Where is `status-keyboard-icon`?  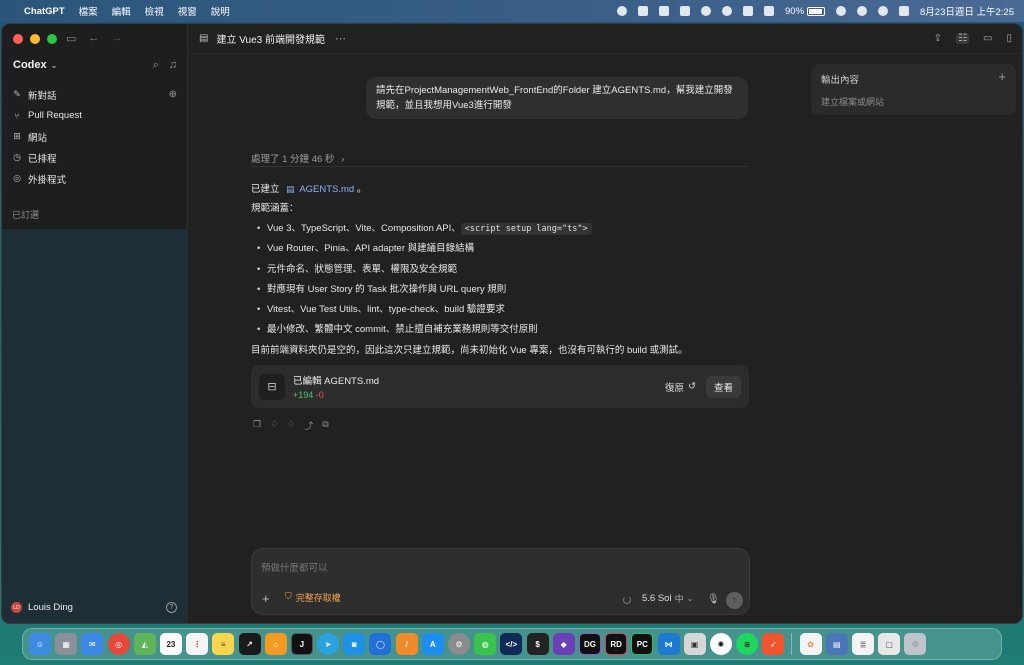 status-keyboard-icon is located at coordinates (664, 11).